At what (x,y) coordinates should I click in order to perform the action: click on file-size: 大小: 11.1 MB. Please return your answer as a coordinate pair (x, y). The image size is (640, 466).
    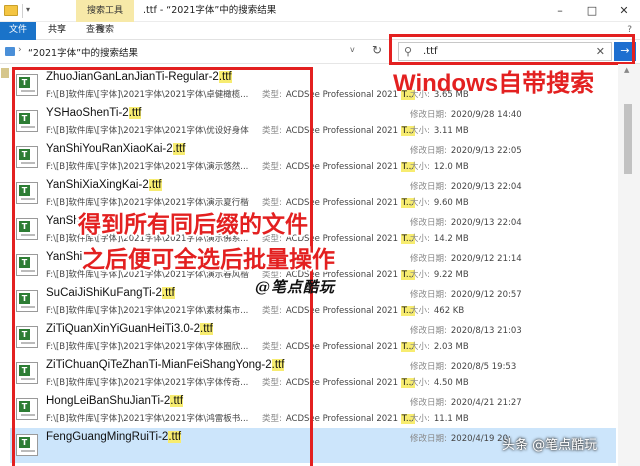
    Looking at the image, I should click on (439, 418).